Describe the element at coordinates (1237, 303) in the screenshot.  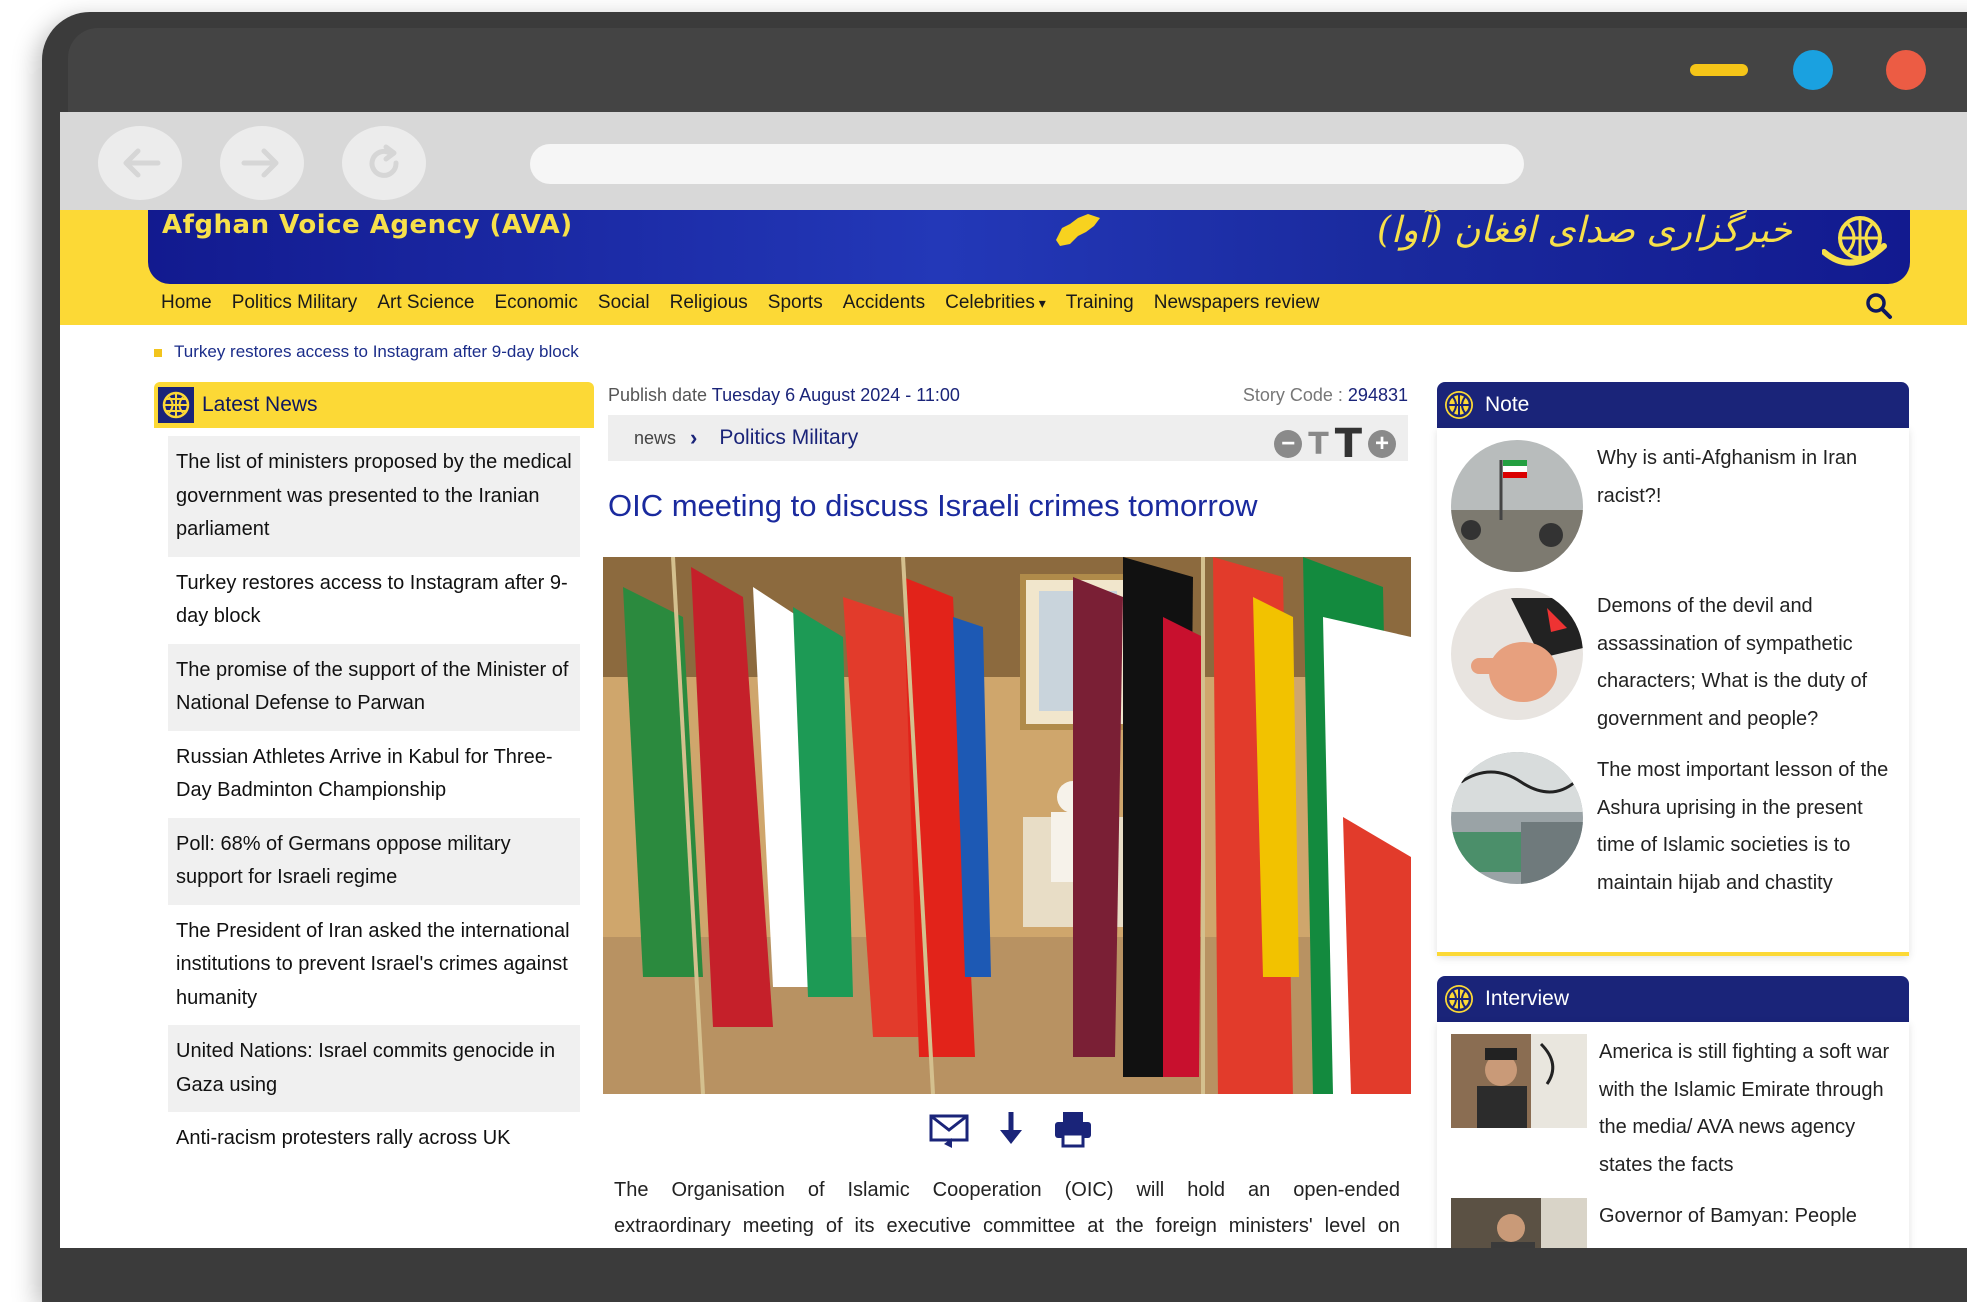
I see `nav-newspapers-review: Newspapers review` at that location.